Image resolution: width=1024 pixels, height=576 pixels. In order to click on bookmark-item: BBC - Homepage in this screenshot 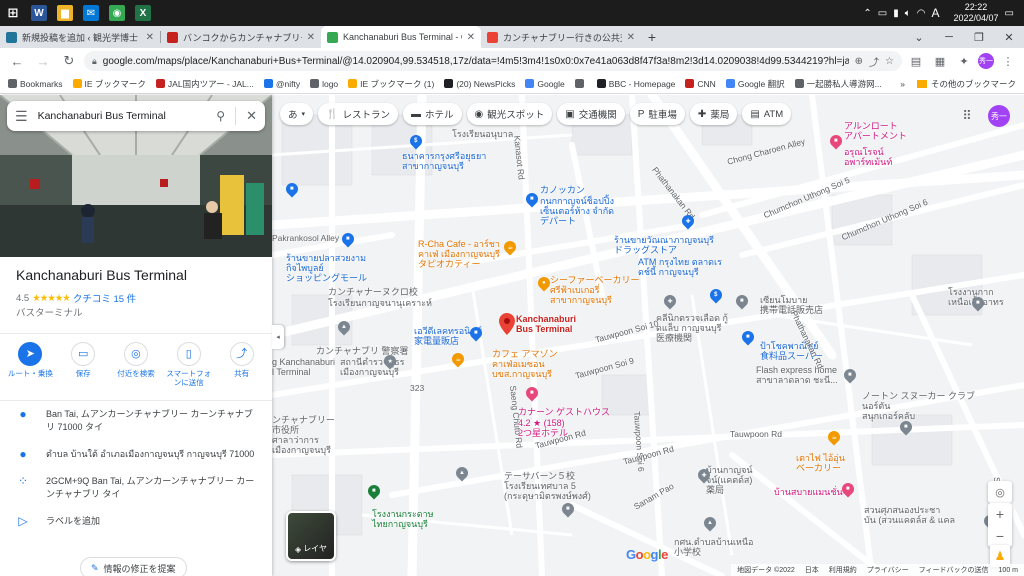, I will do `click(635, 84)`.